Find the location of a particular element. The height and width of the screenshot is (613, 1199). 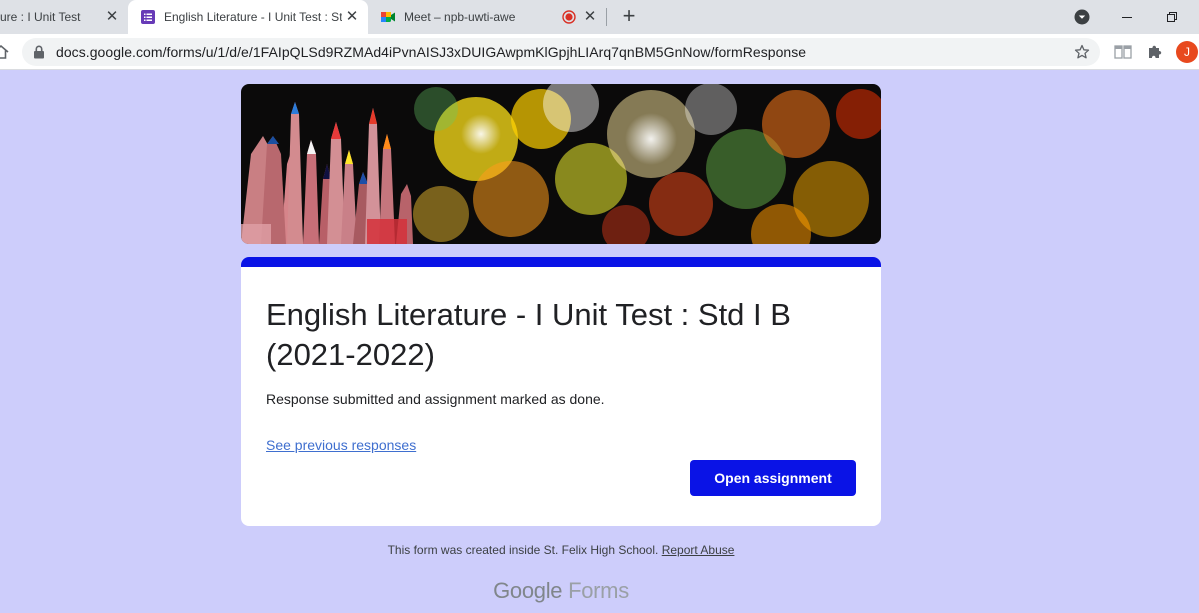

home-icon is located at coordinates (4, 51).